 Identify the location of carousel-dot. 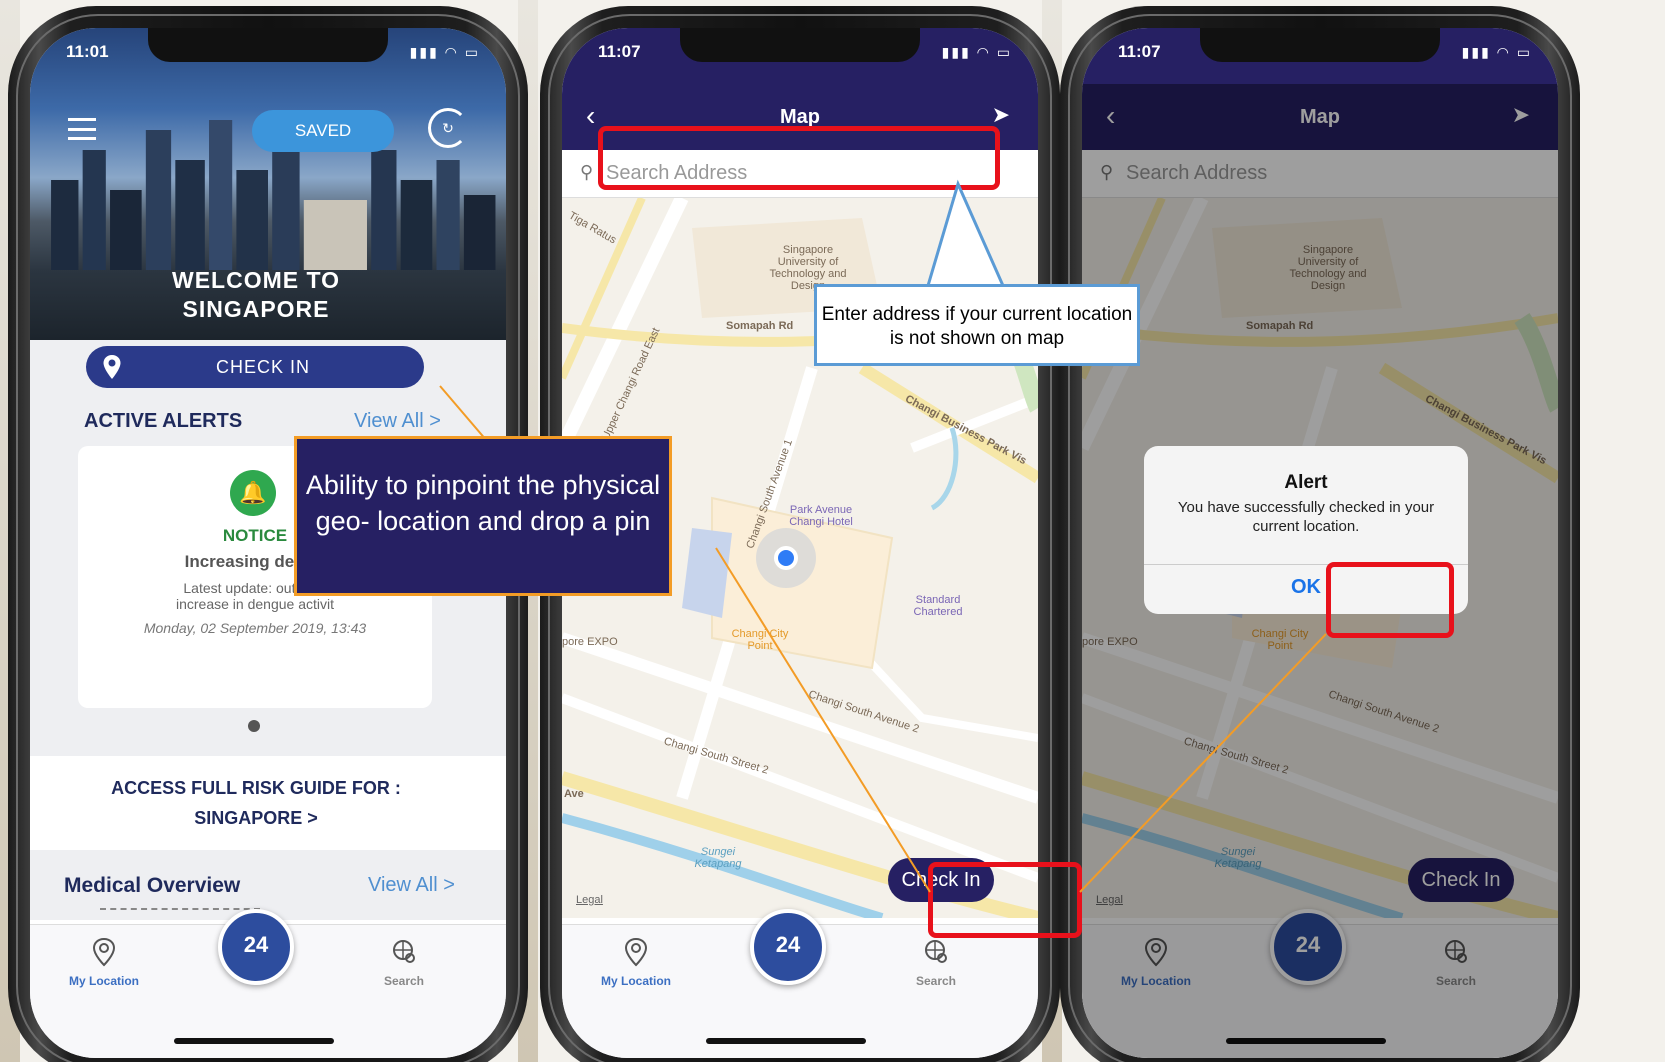
(254, 726).